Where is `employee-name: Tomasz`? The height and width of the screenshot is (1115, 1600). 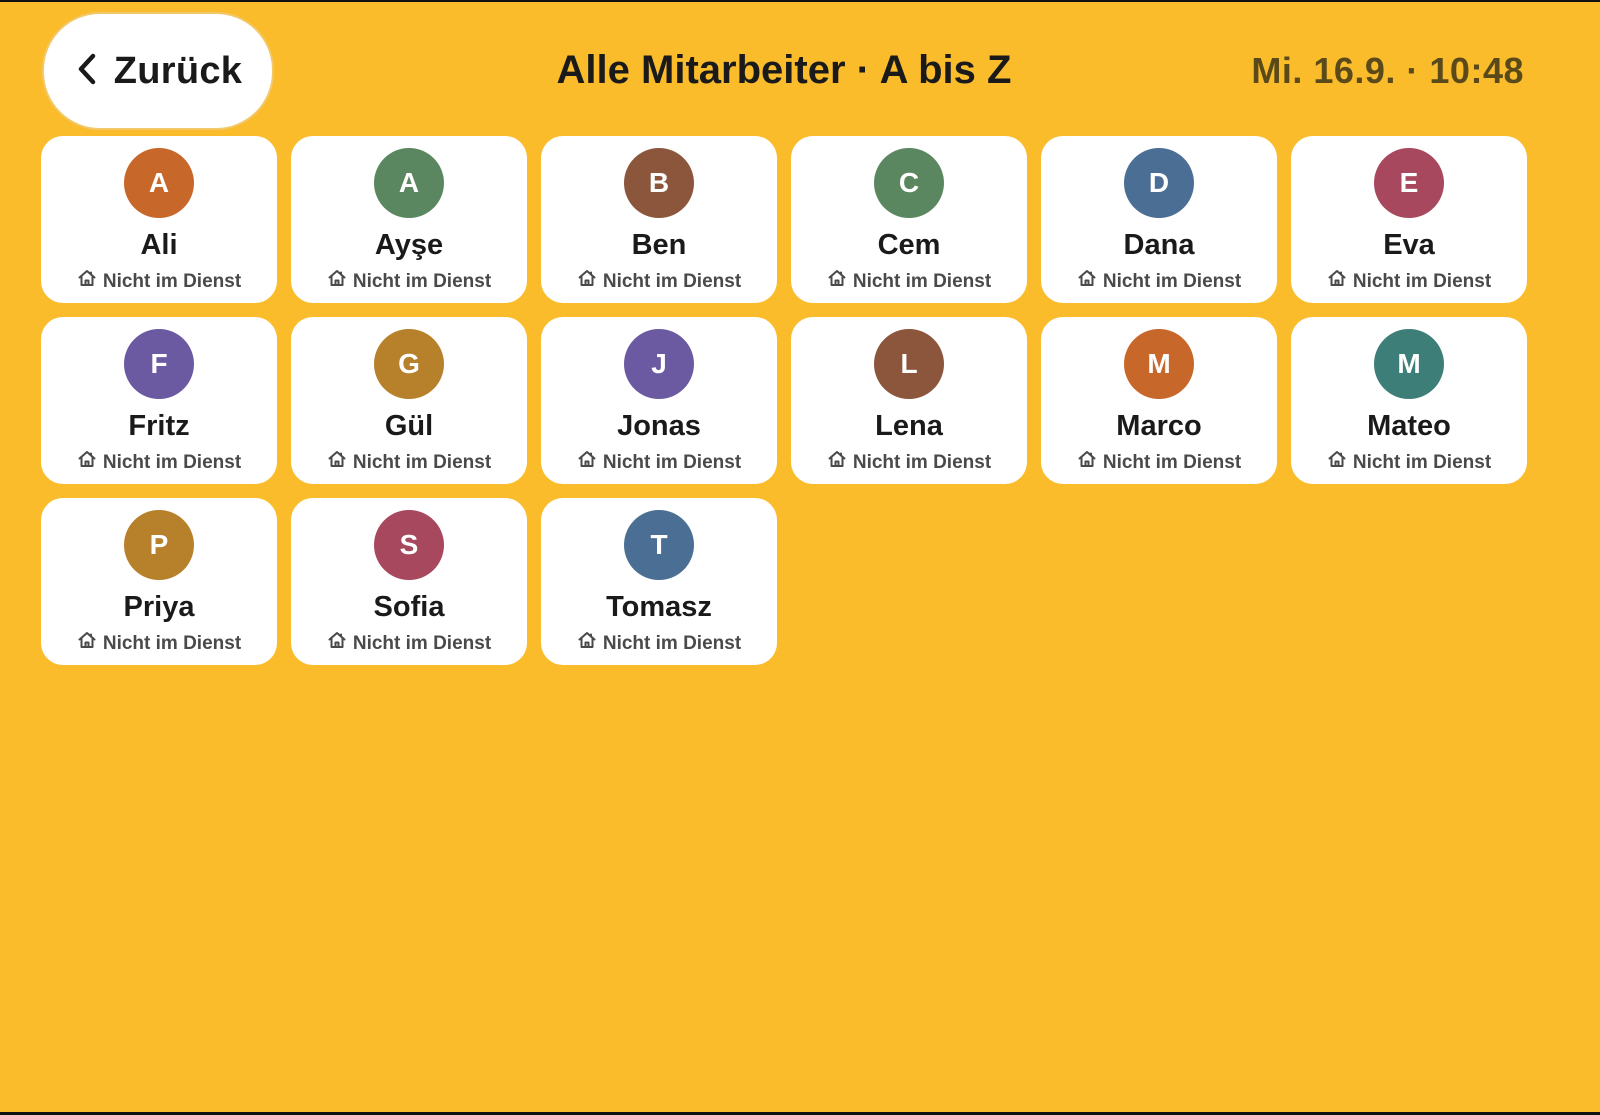
employee-name: Tomasz is located at coordinates (659, 607).